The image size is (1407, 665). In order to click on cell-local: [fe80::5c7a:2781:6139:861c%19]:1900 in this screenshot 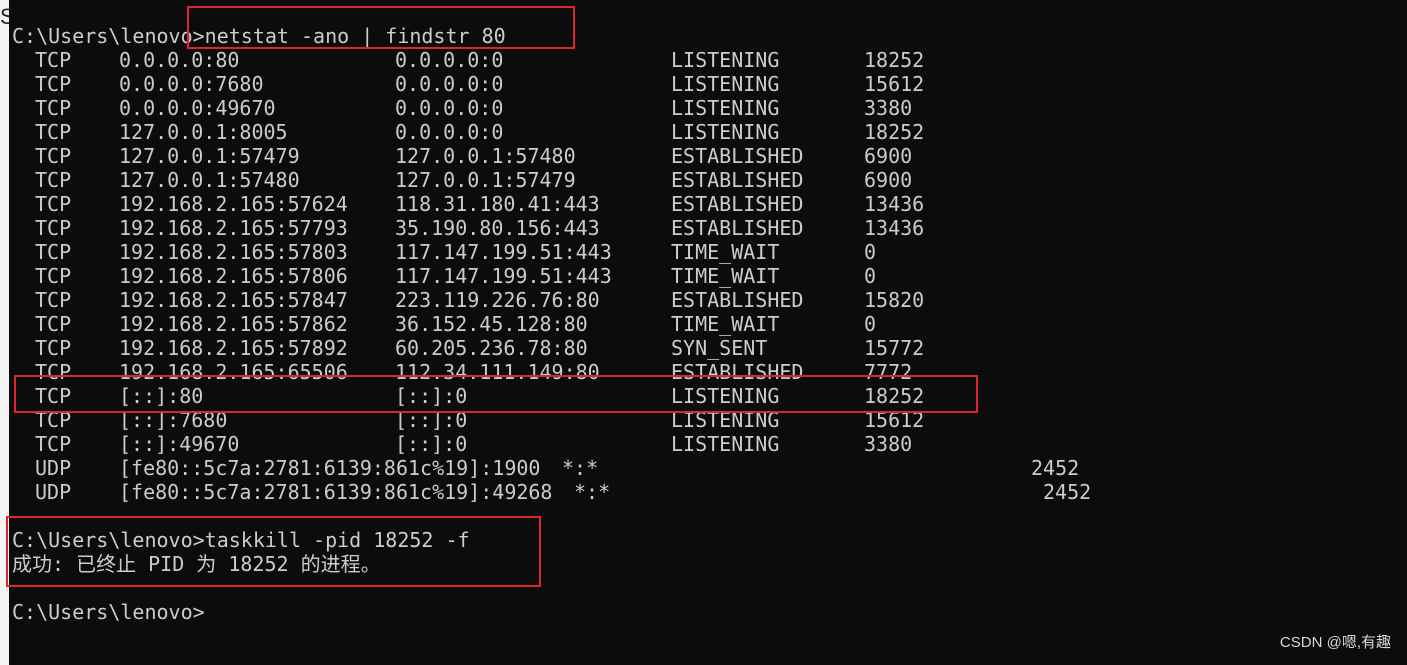, I will do `click(330, 468)`.